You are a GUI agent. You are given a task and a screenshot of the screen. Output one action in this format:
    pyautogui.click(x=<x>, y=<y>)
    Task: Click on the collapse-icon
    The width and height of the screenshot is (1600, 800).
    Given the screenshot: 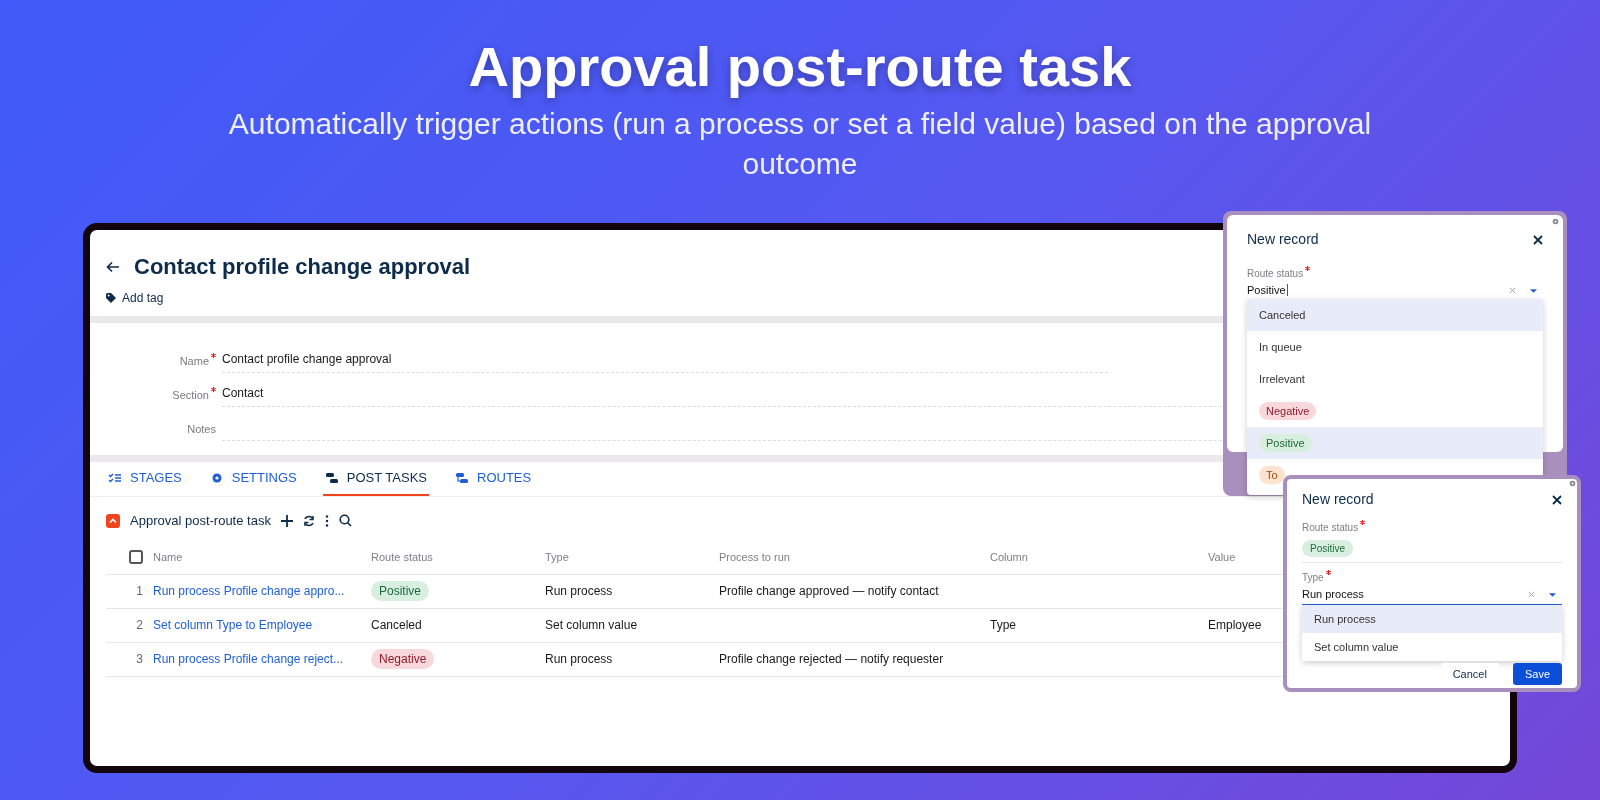 What is the action you would take?
    pyautogui.click(x=113, y=520)
    